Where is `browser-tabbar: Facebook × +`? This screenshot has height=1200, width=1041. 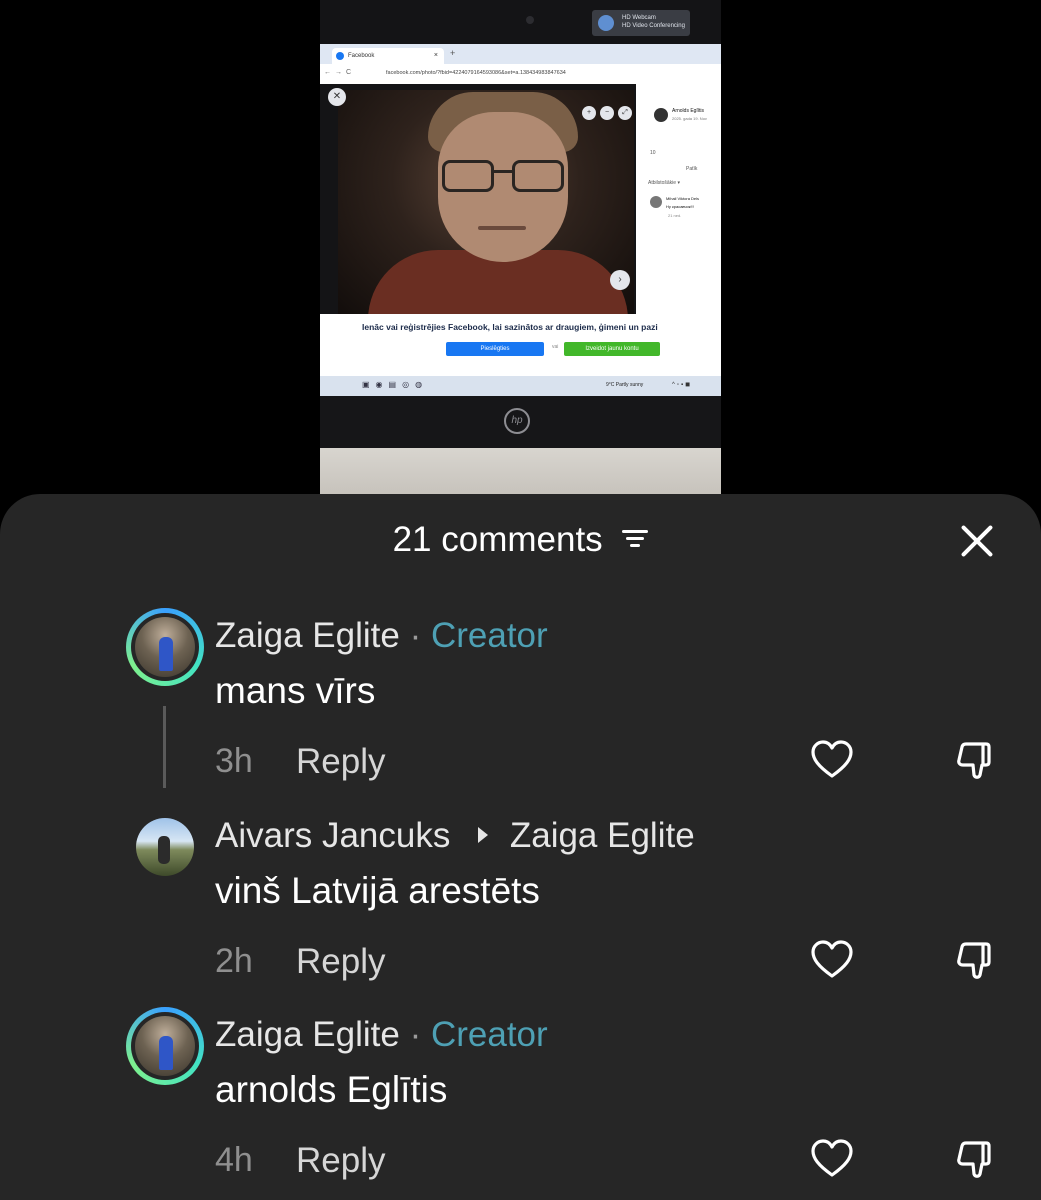 browser-tabbar: Facebook × + is located at coordinates (520, 54).